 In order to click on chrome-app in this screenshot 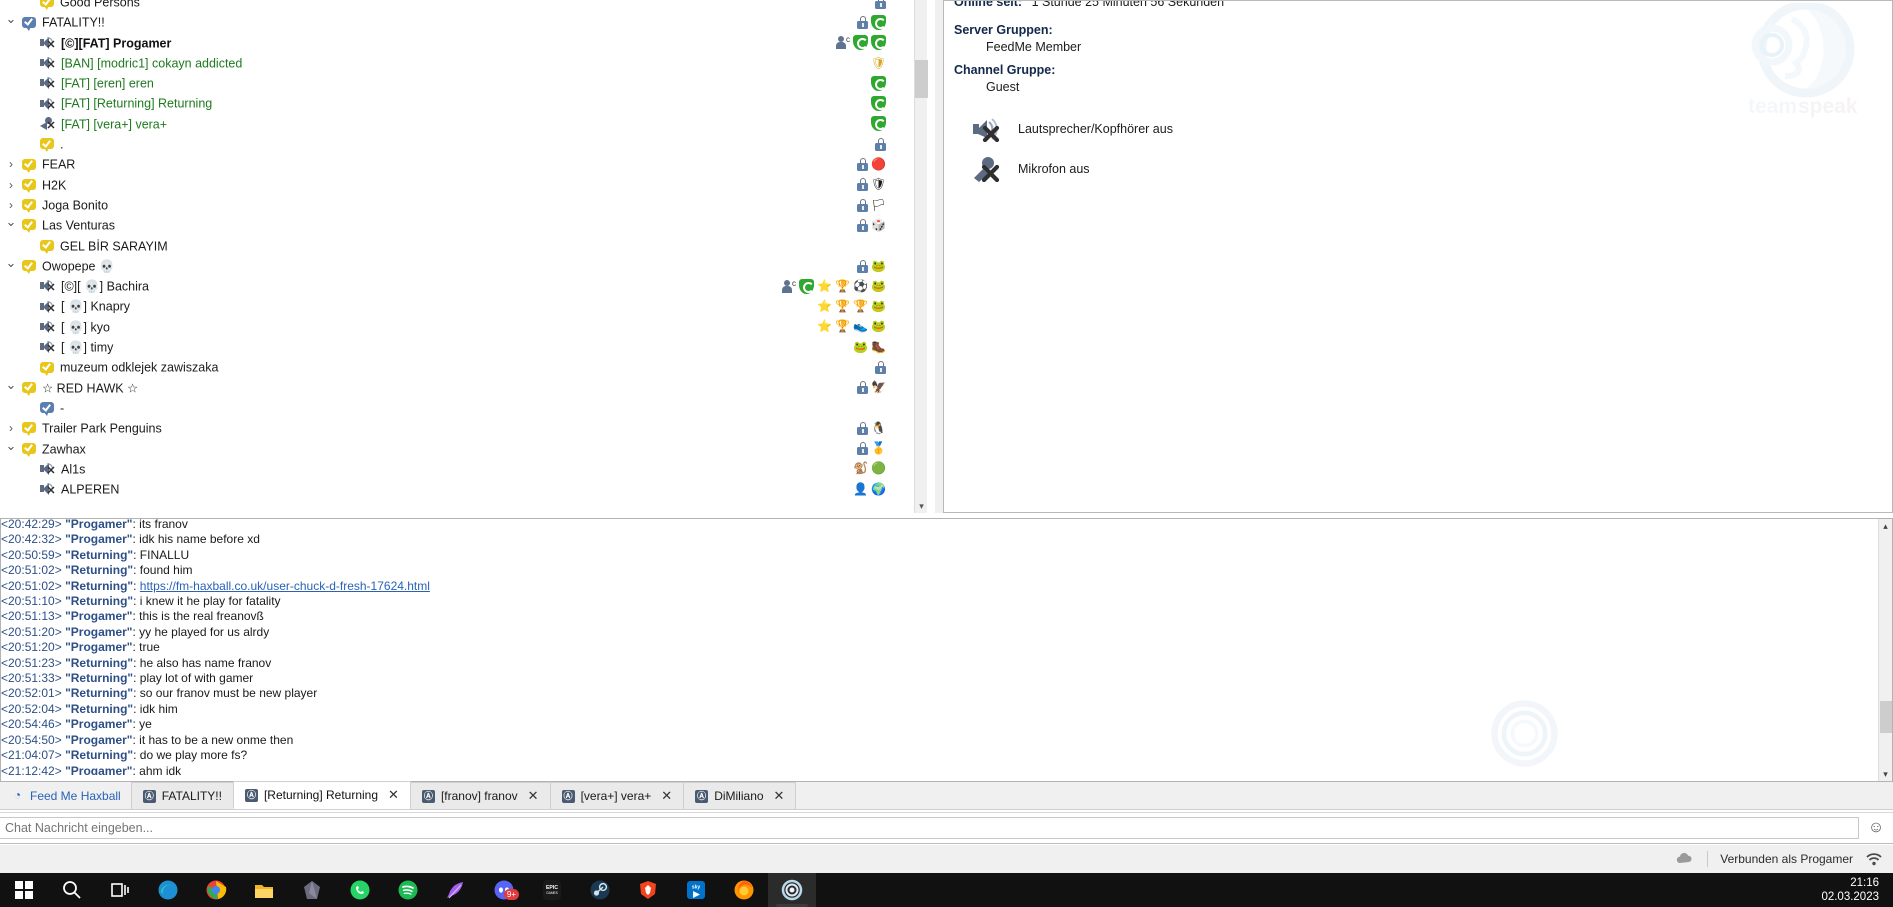, I will do `click(216, 890)`.